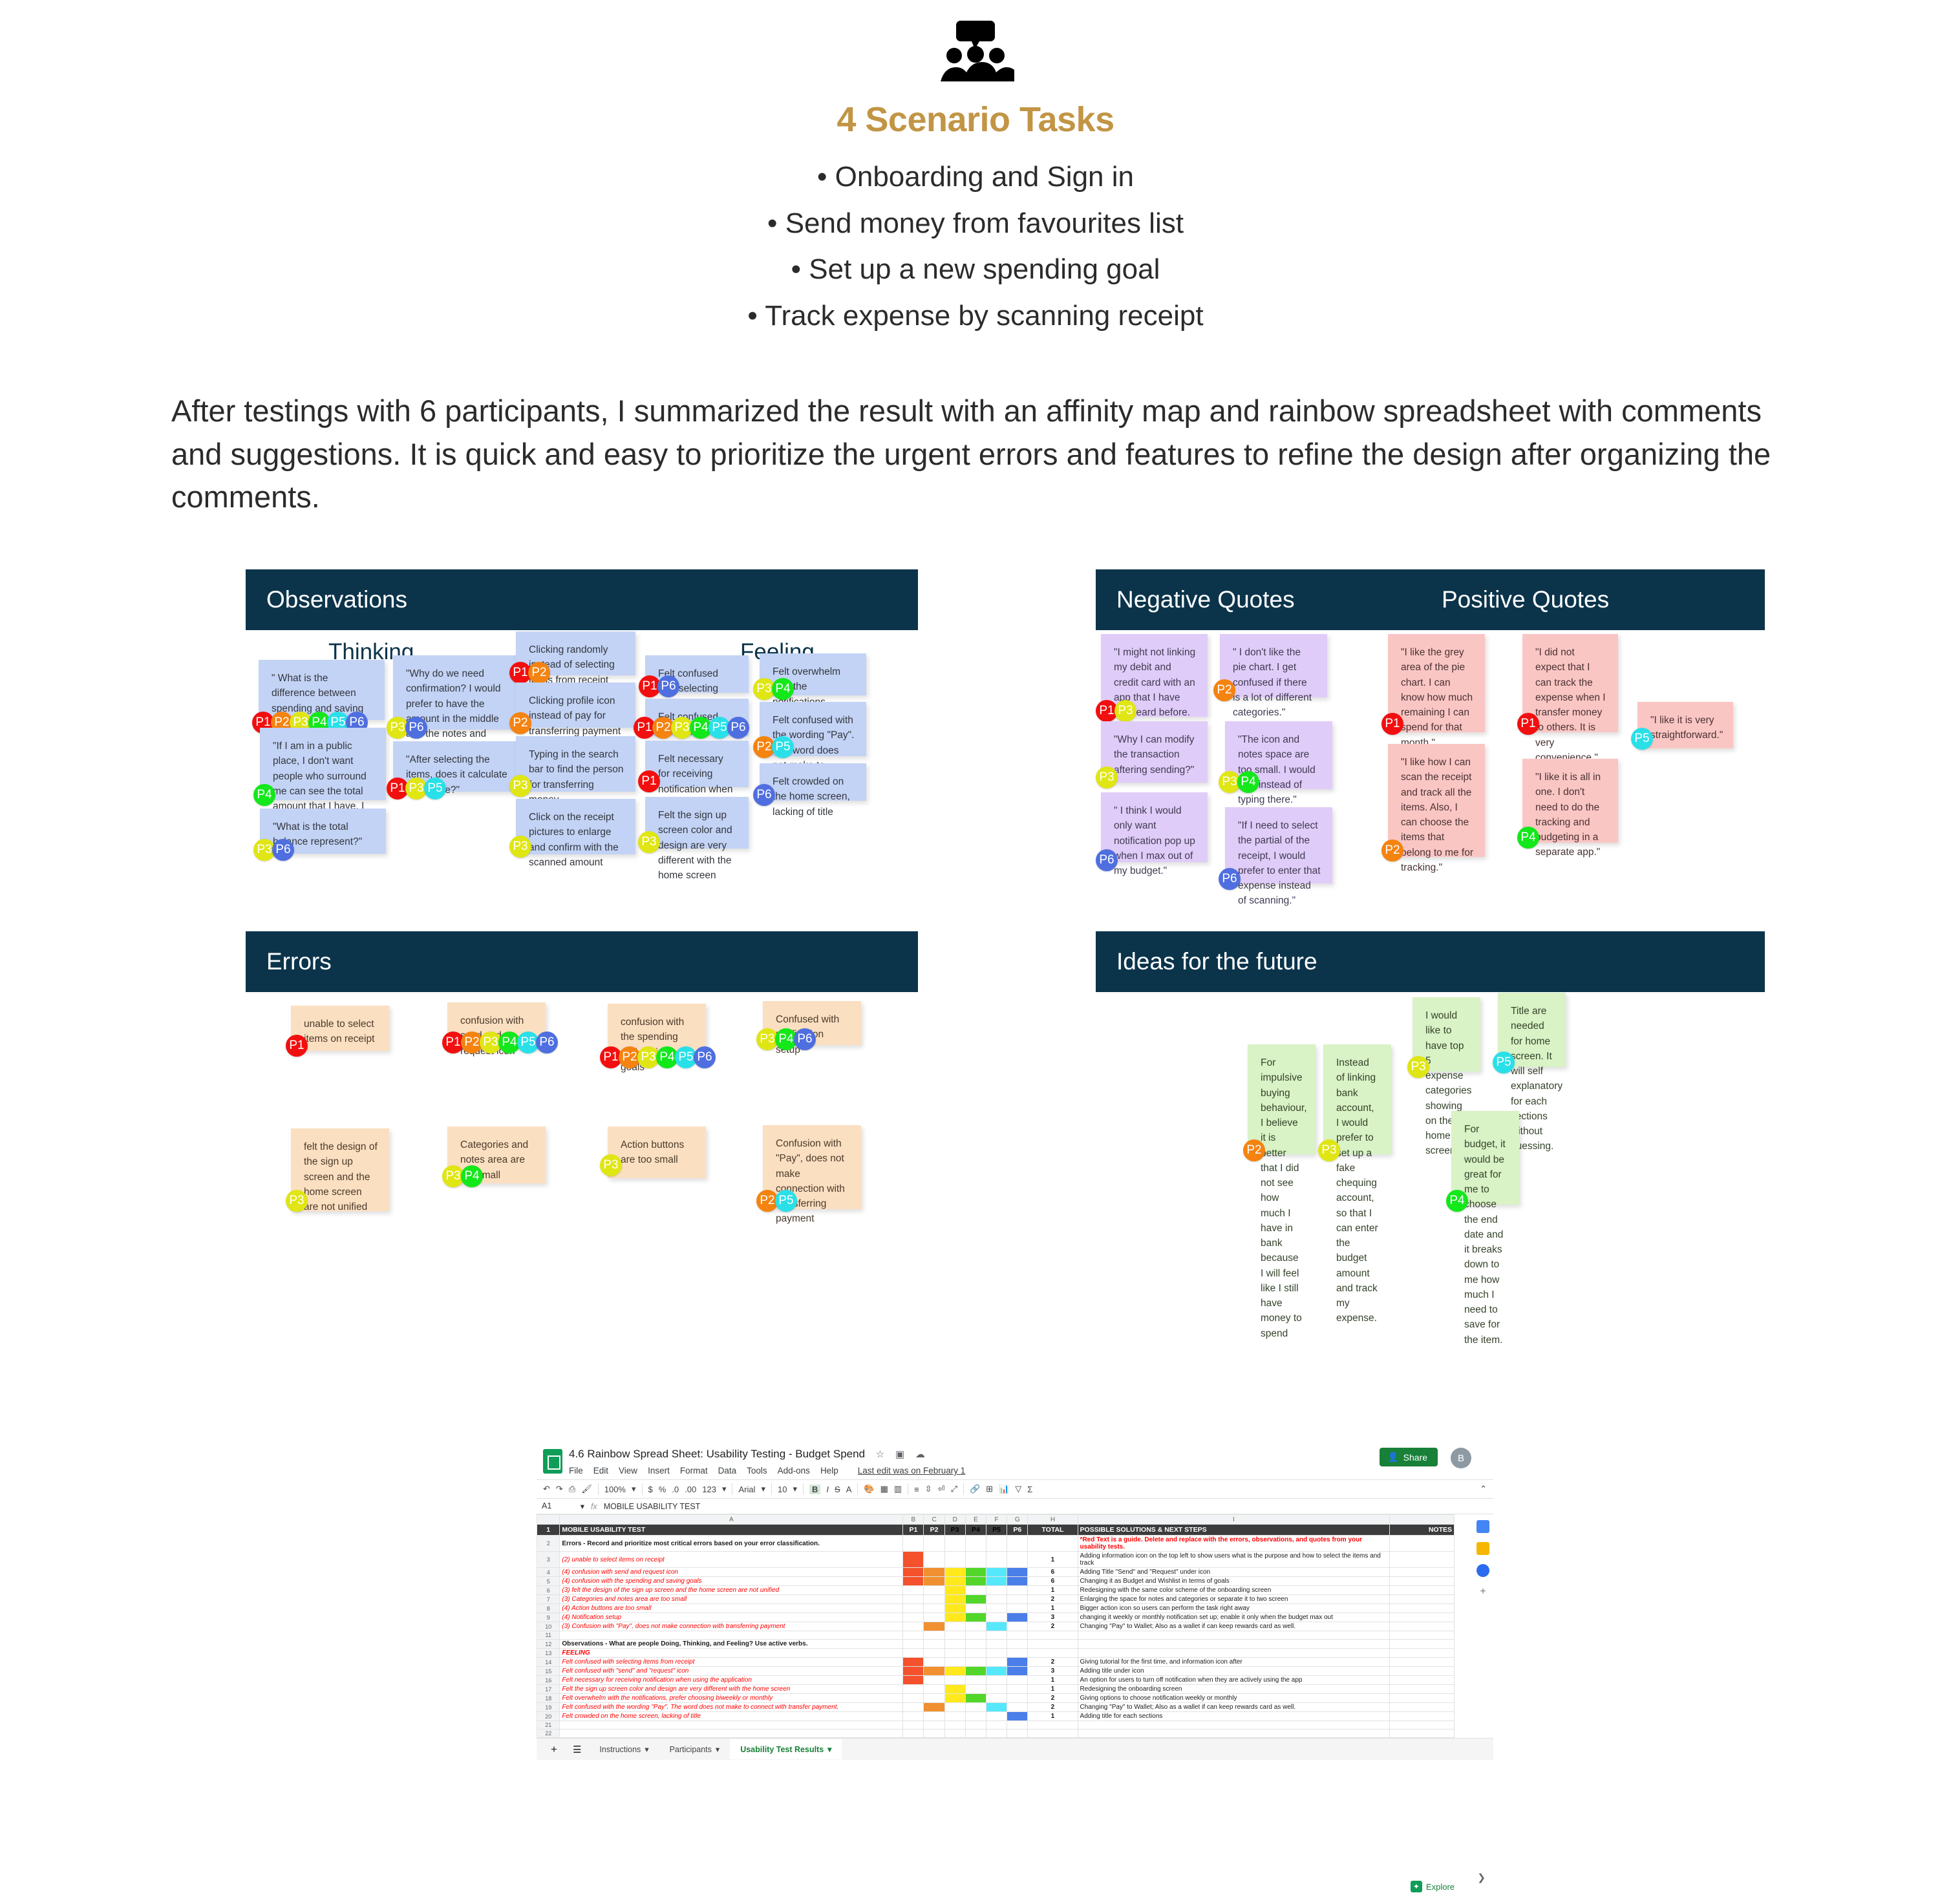 The height and width of the screenshot is (1904, 1951). I want to click on menu-view: View, so click(628, 1471).